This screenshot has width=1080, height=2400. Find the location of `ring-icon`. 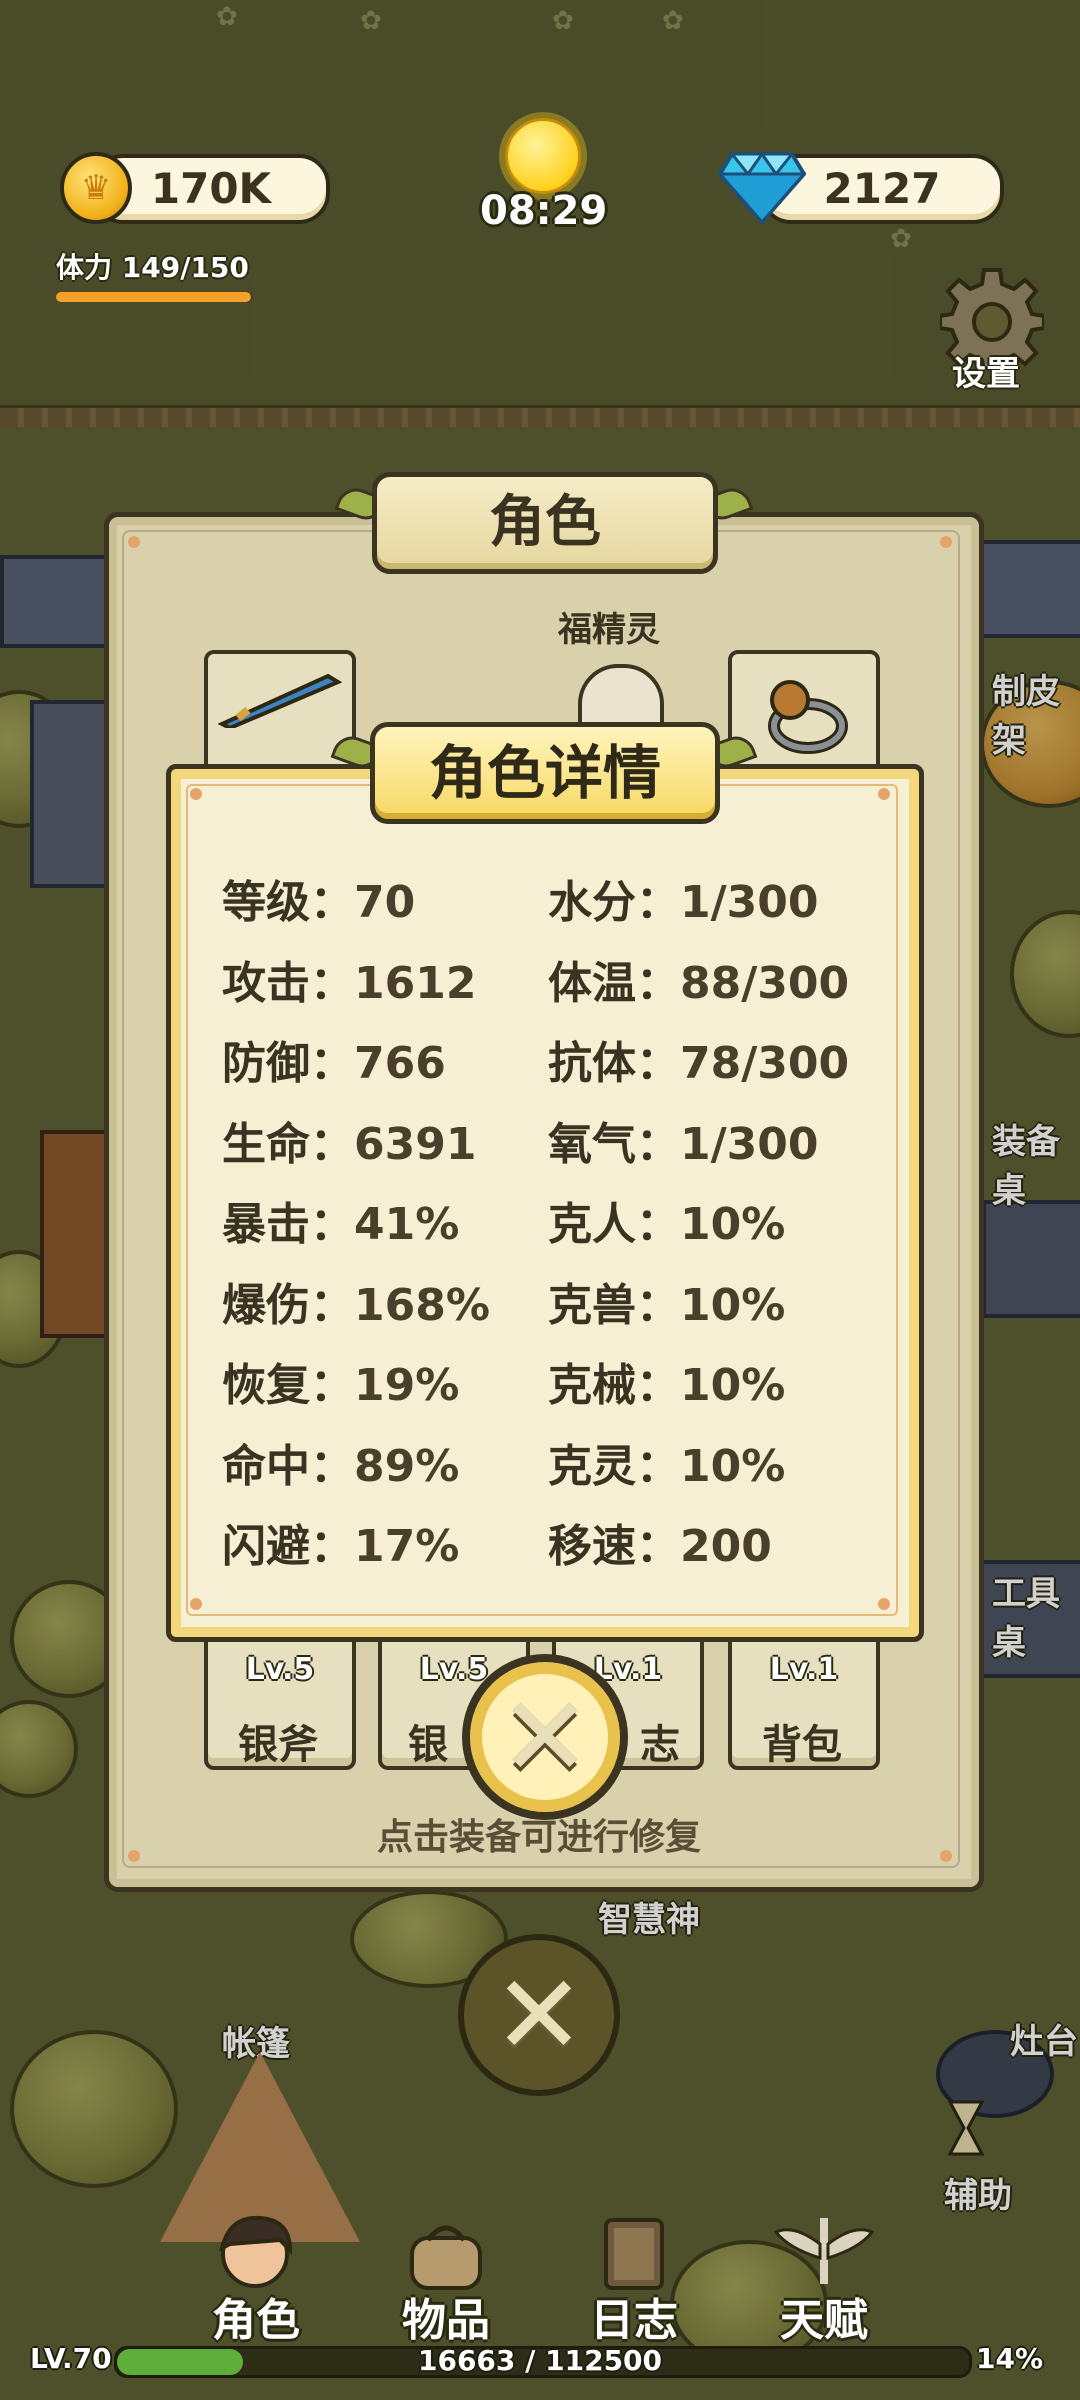

ring-icon is located at coordinates (803, 714).